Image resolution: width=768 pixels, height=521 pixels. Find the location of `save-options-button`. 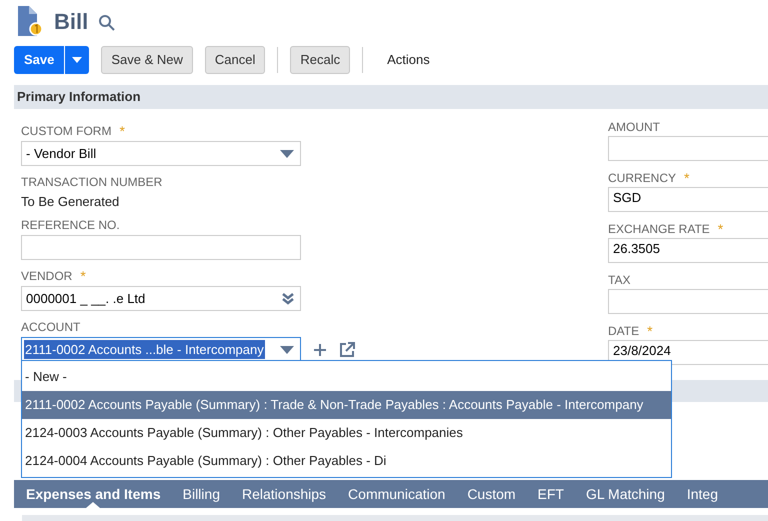

save-options-button is located at coordinates (77, 60).